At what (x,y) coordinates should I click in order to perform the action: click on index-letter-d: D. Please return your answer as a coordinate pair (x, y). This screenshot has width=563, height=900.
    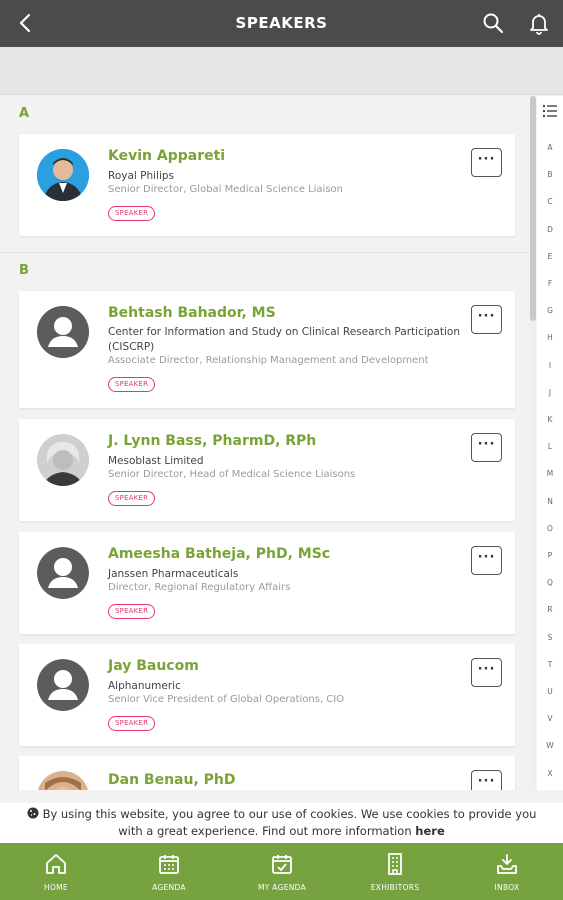
    Looking at the image, I should click on (550, 229).